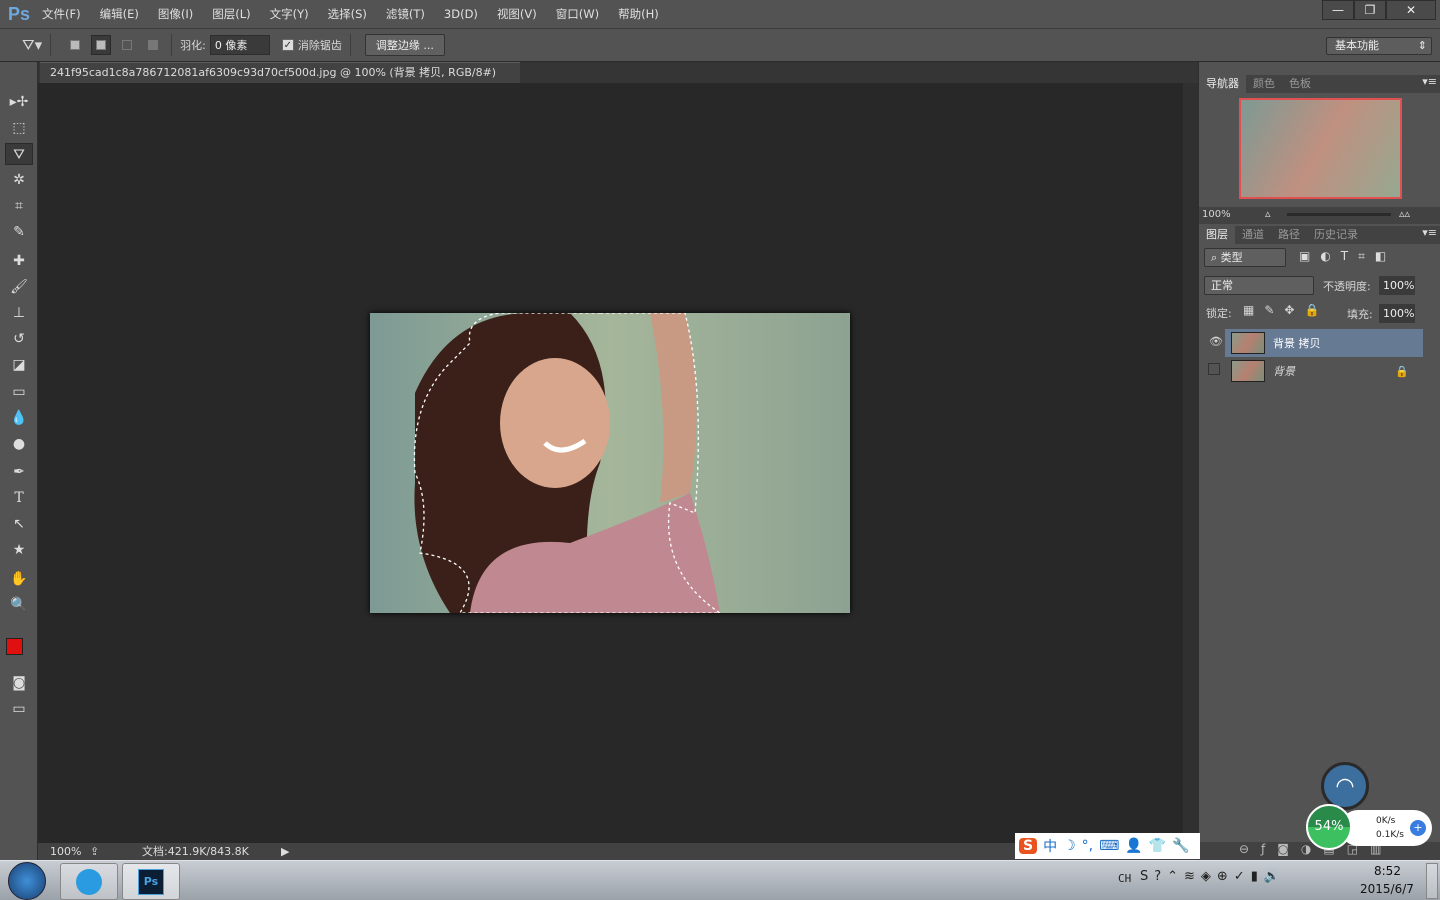 The image size is (1440, 900). I want to click on net-speed-widget: 0K/s 0.1K/s +, so click(1386, 828).